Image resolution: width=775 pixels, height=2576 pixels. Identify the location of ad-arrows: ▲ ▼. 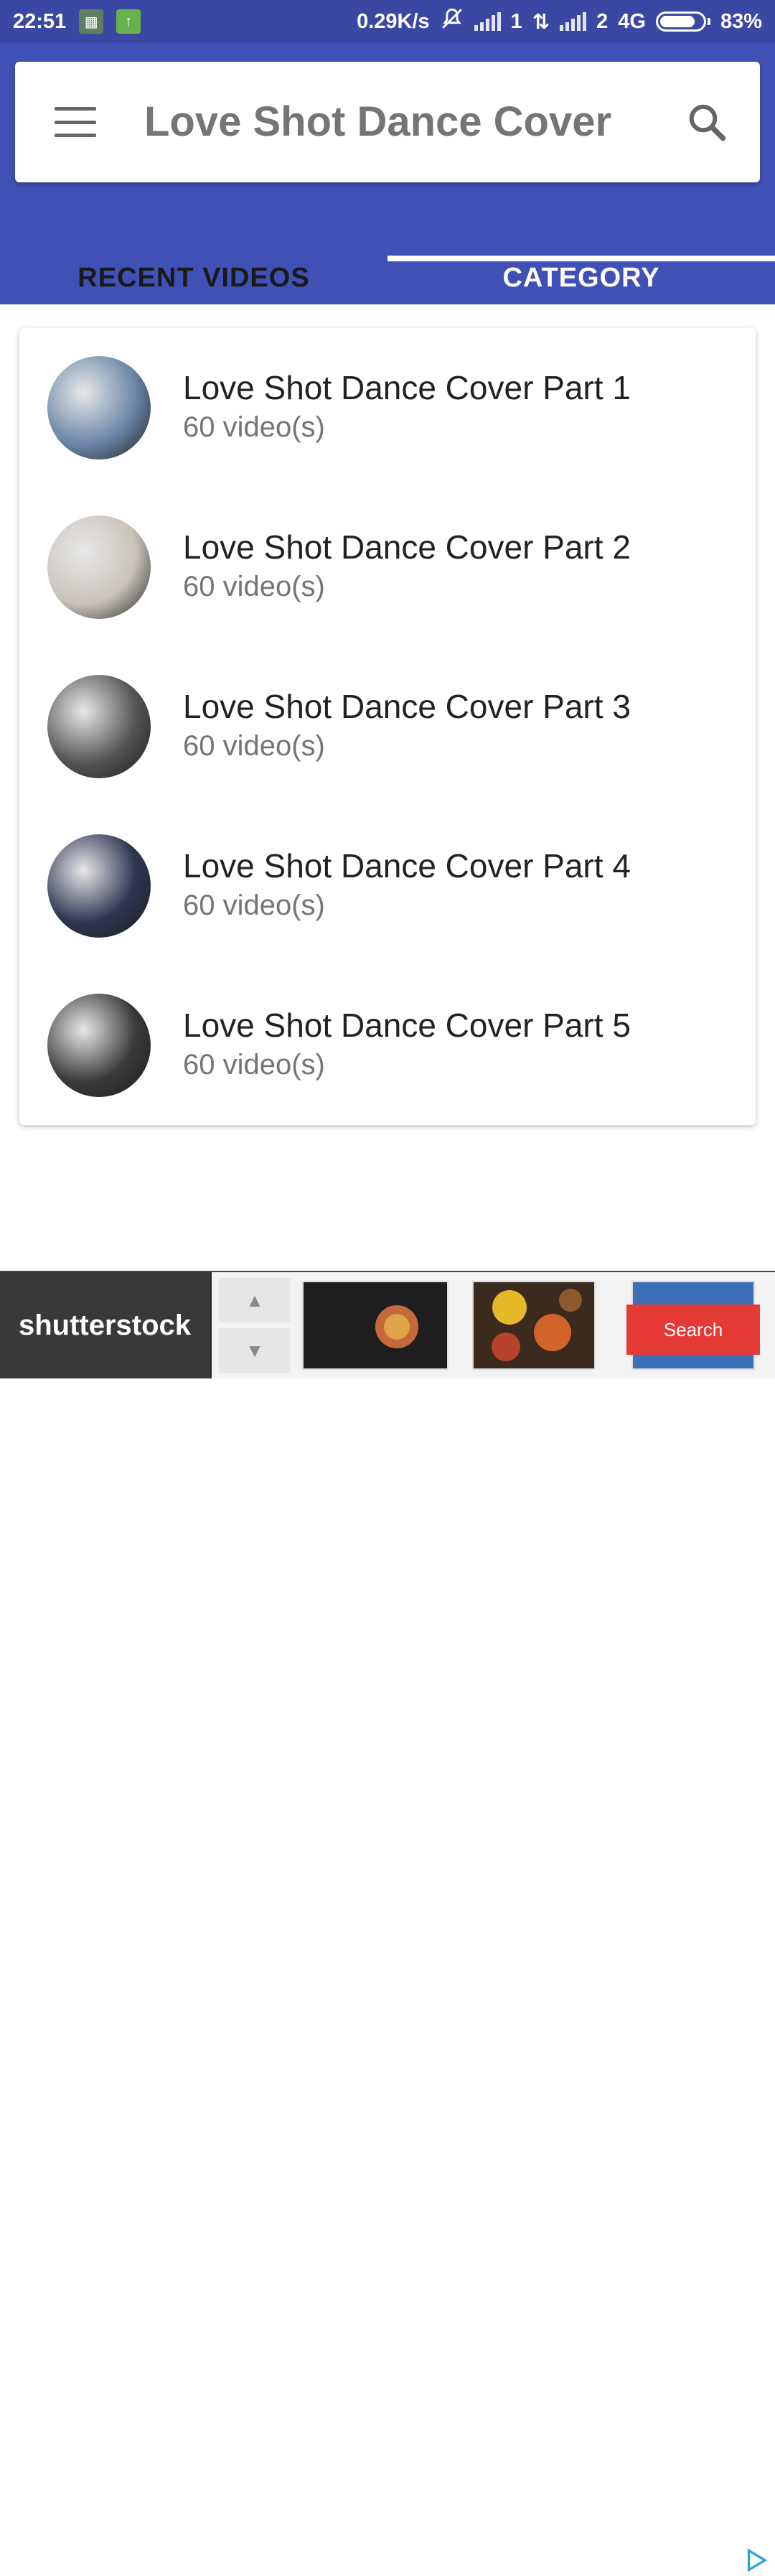
(255, 1325).